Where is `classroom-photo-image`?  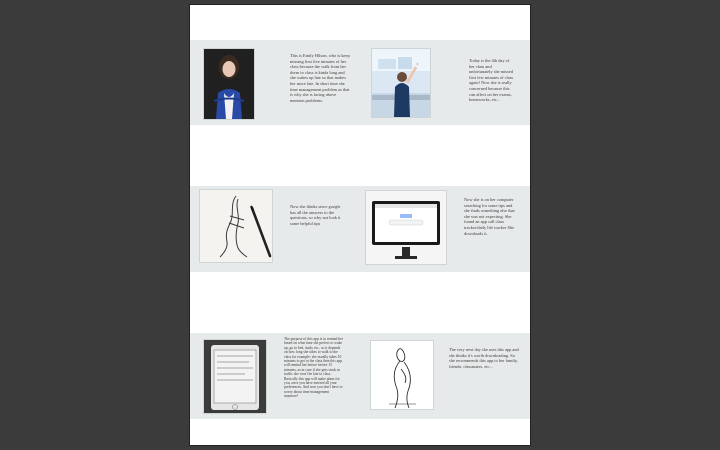 classroom-photo-image is located at coordinates (401, 83).